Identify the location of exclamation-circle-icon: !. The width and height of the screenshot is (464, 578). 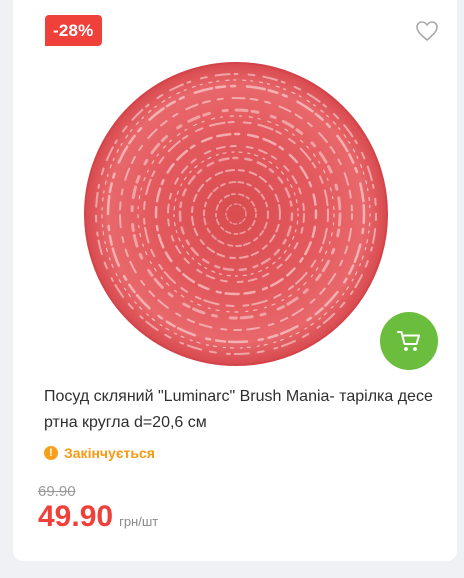
(51, 453).